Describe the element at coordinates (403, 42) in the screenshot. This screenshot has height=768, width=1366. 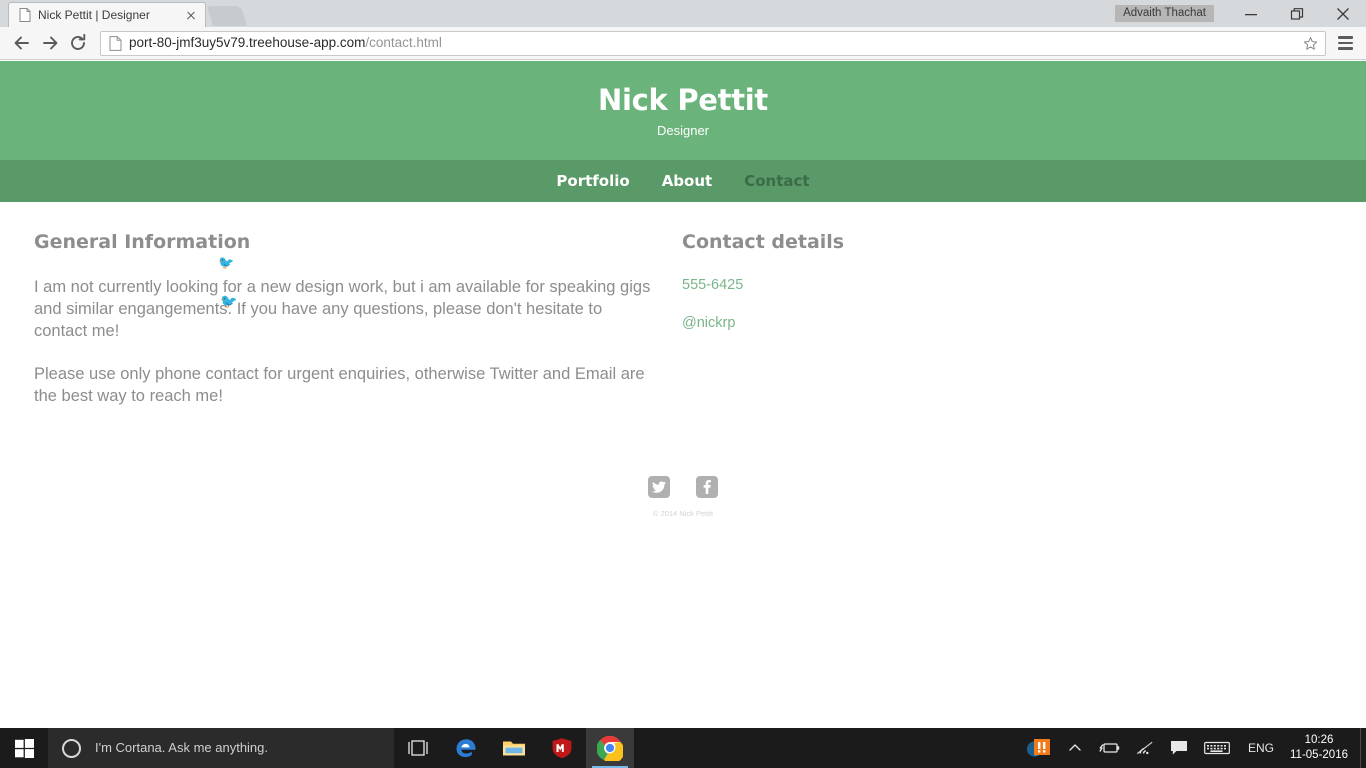
I see `url-path: /contact.html` at that location.